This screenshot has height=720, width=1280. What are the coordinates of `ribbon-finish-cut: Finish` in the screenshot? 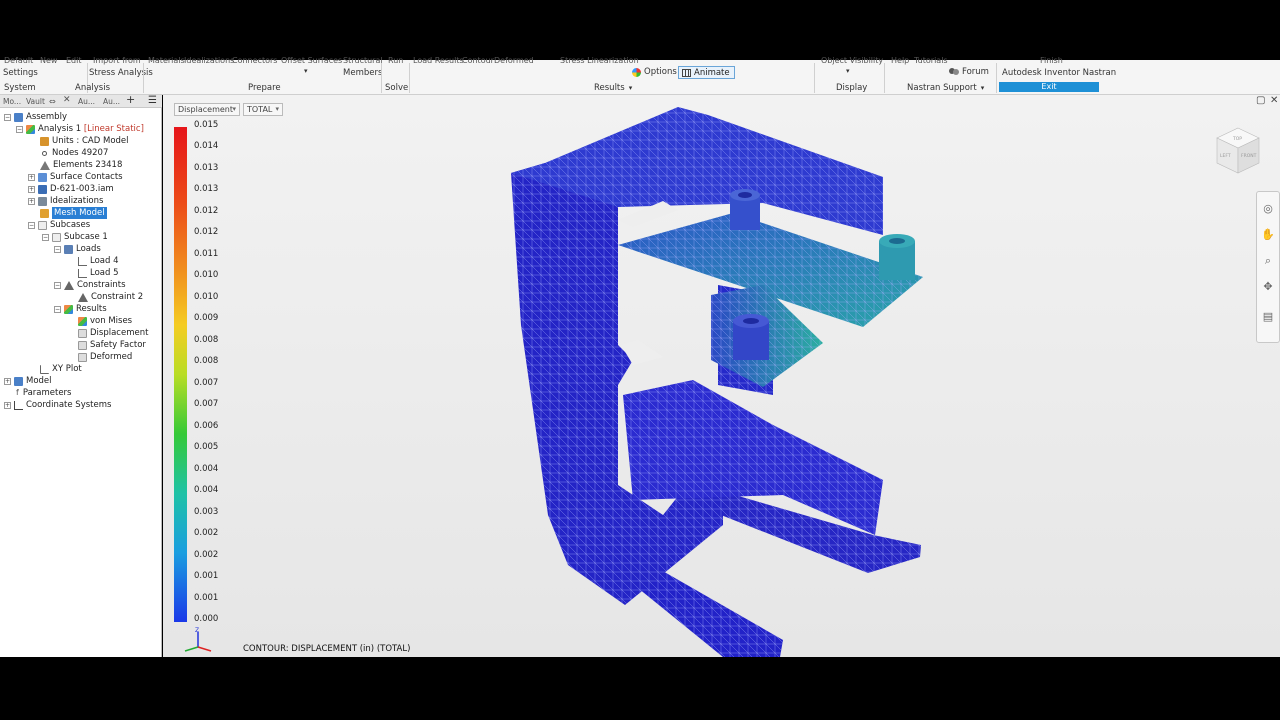 It's located at (1051, 61).